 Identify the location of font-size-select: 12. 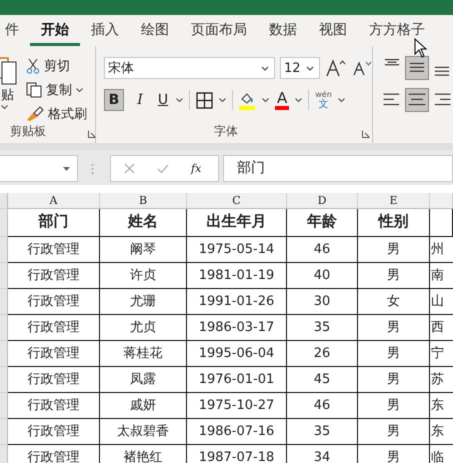
(300, 68).